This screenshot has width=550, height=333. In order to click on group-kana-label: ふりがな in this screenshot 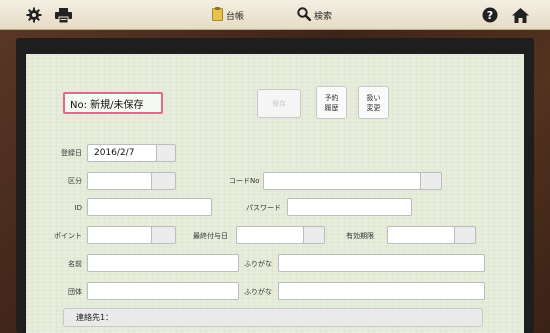, I will do `click(258, 292)`.